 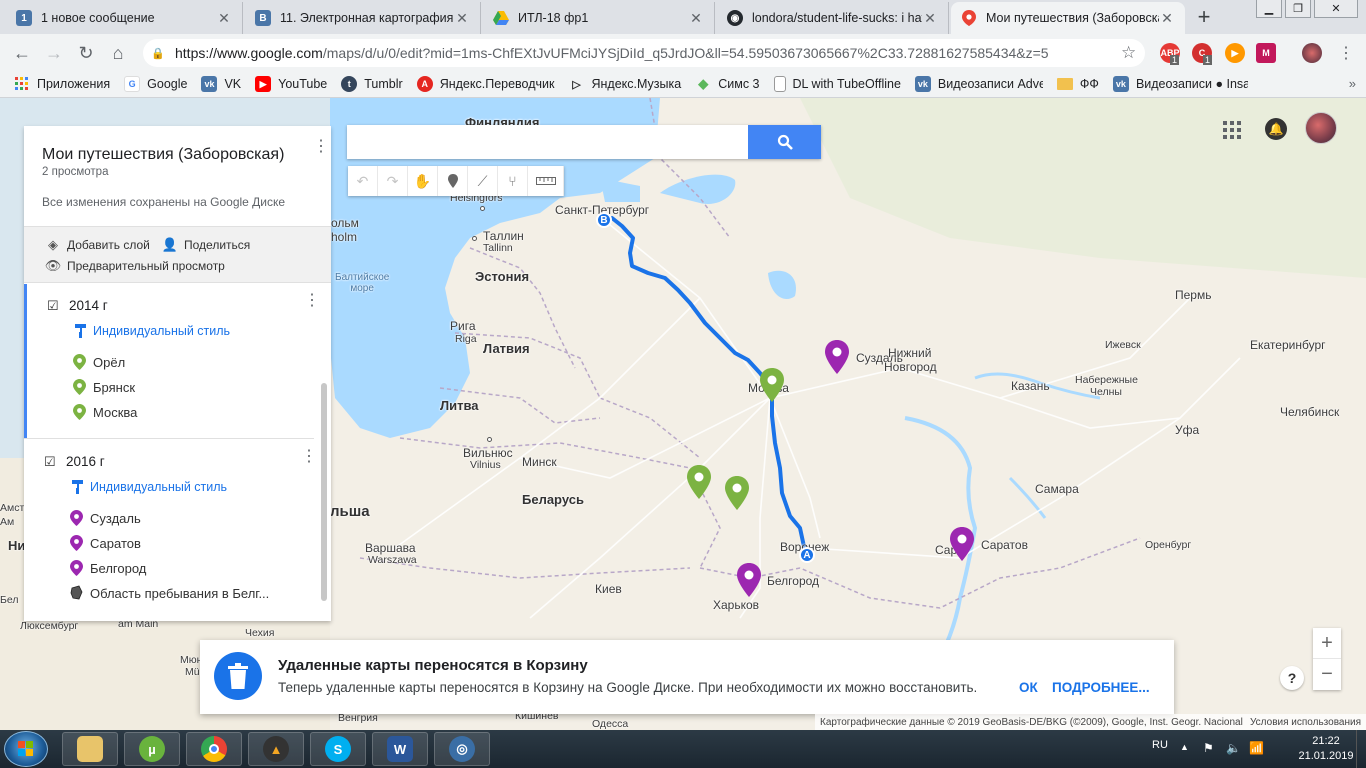 What do you see at coordinates (546, 181) in the screenshot?
I see `ruler-icon` at bounding box center [546, 181].